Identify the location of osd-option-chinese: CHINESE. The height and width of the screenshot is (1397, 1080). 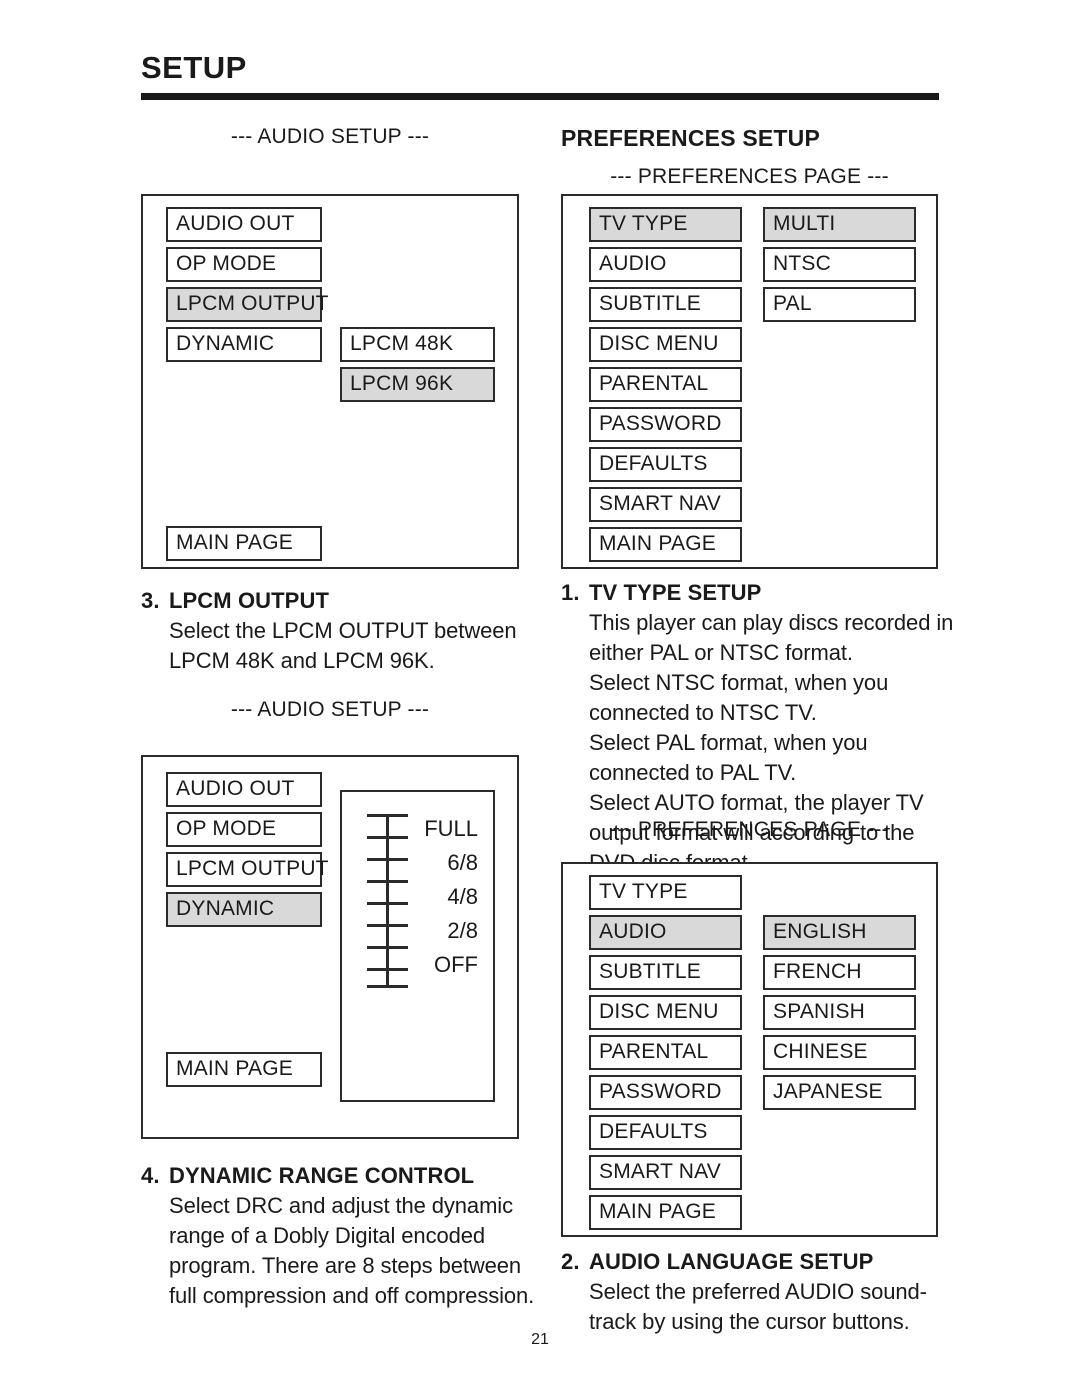
(839, 1052).